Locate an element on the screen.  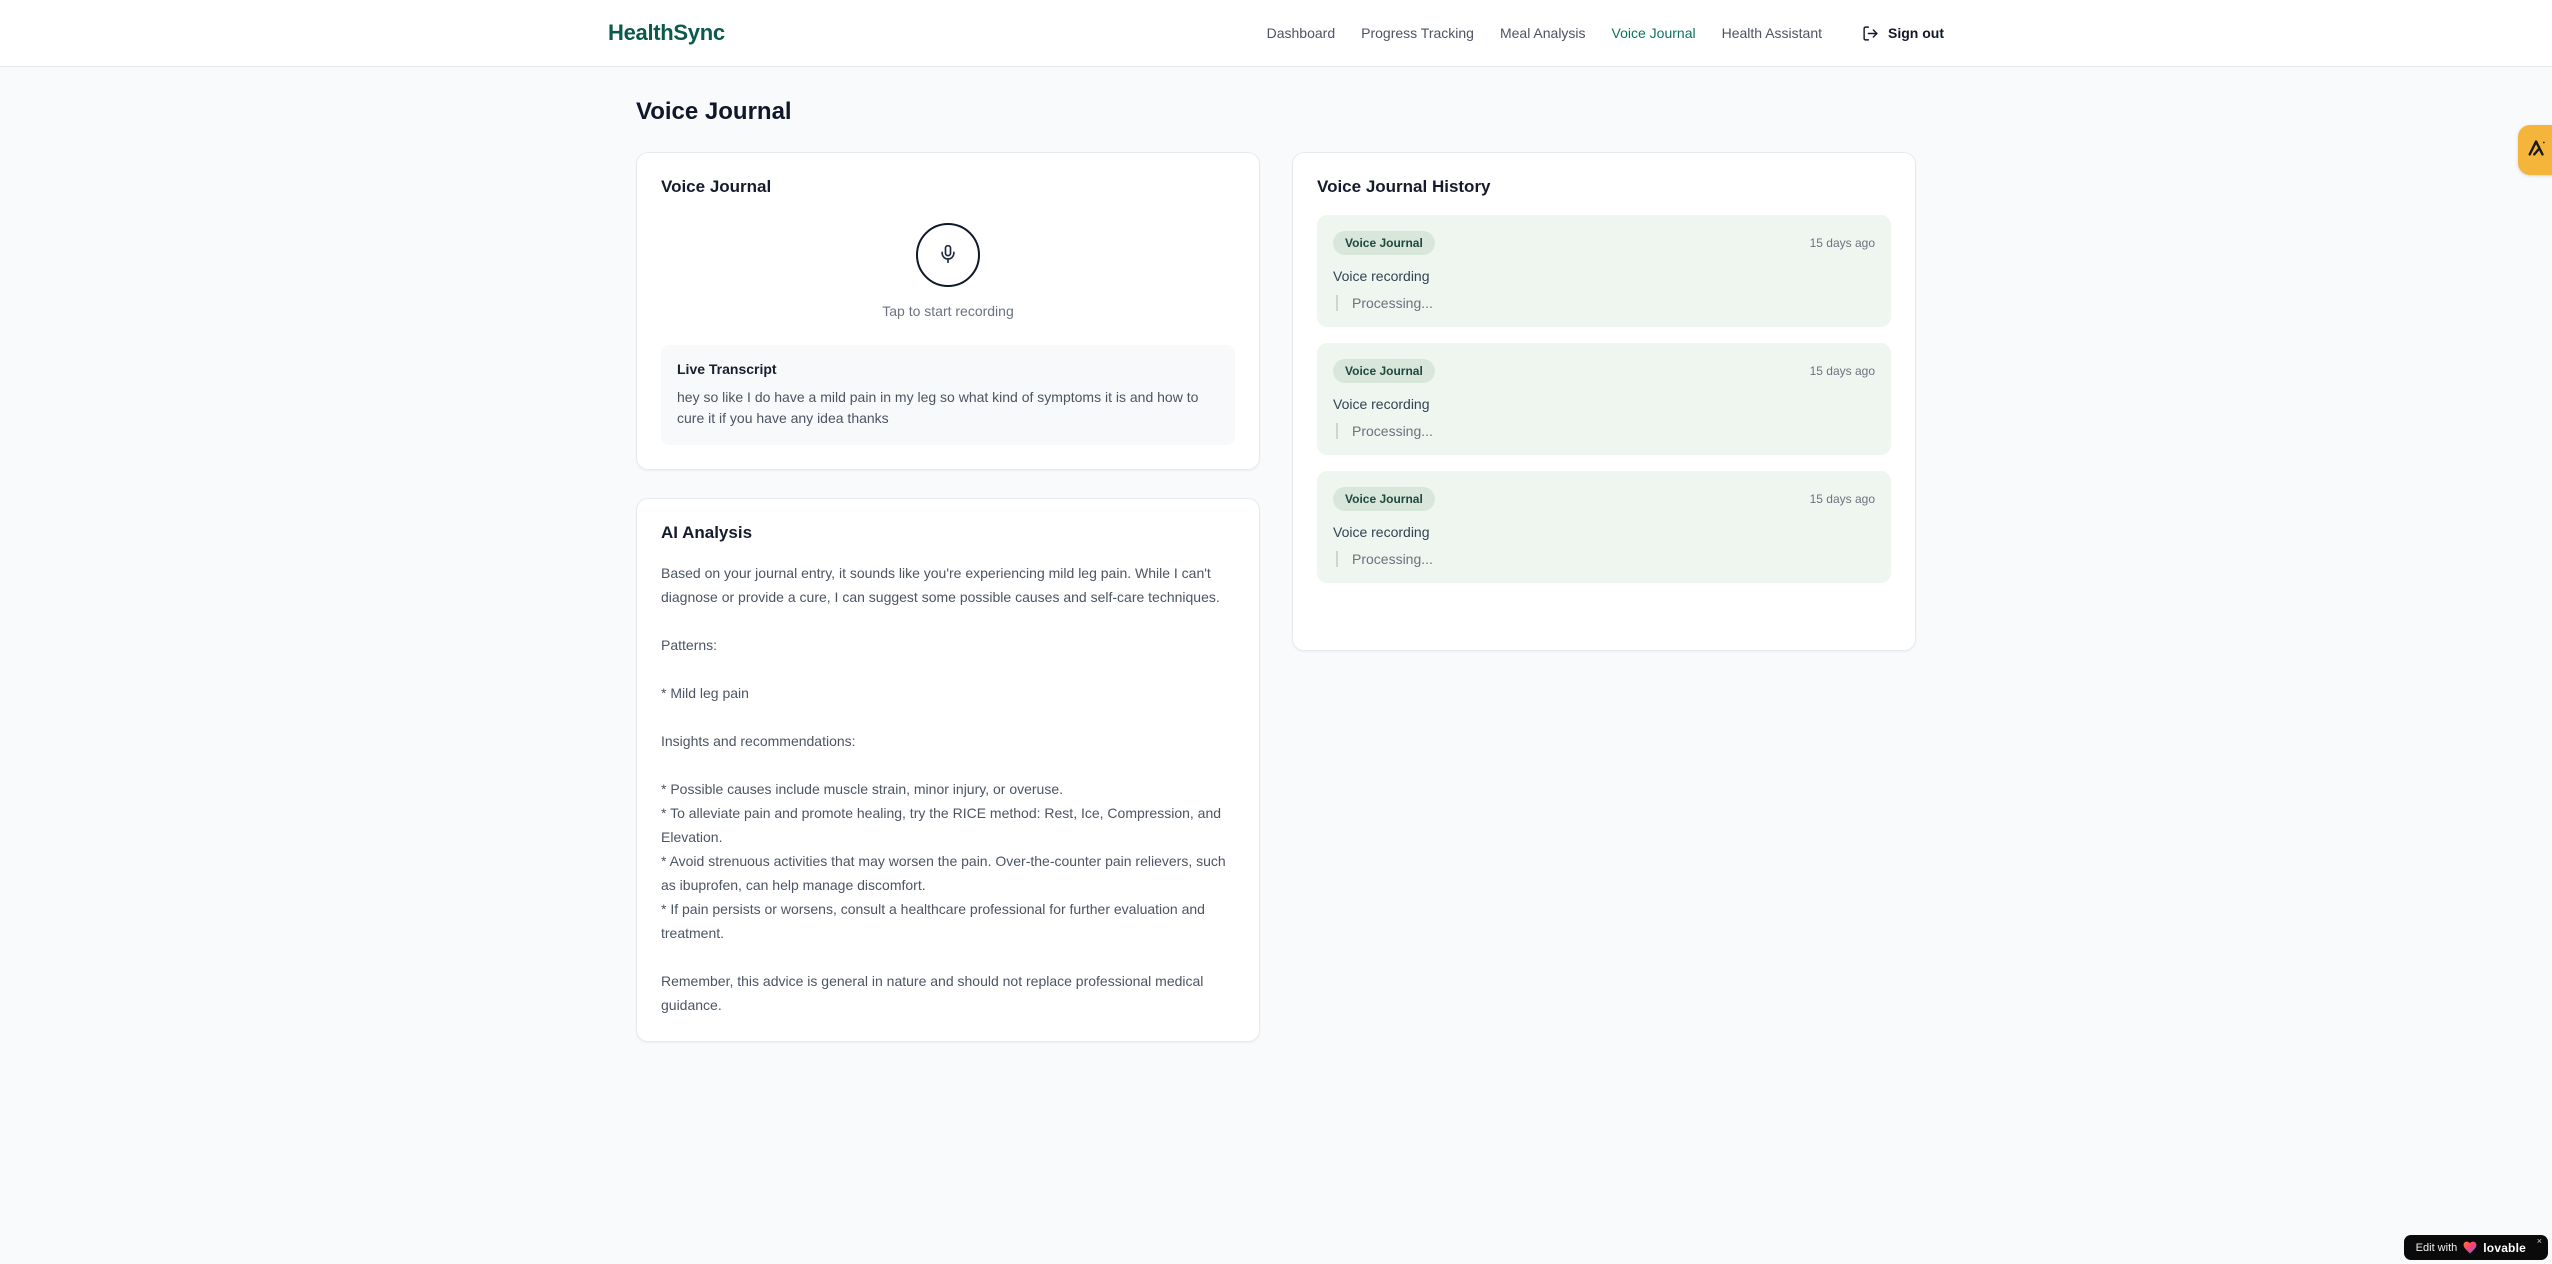
record-button is located at coordinates (948, 255).